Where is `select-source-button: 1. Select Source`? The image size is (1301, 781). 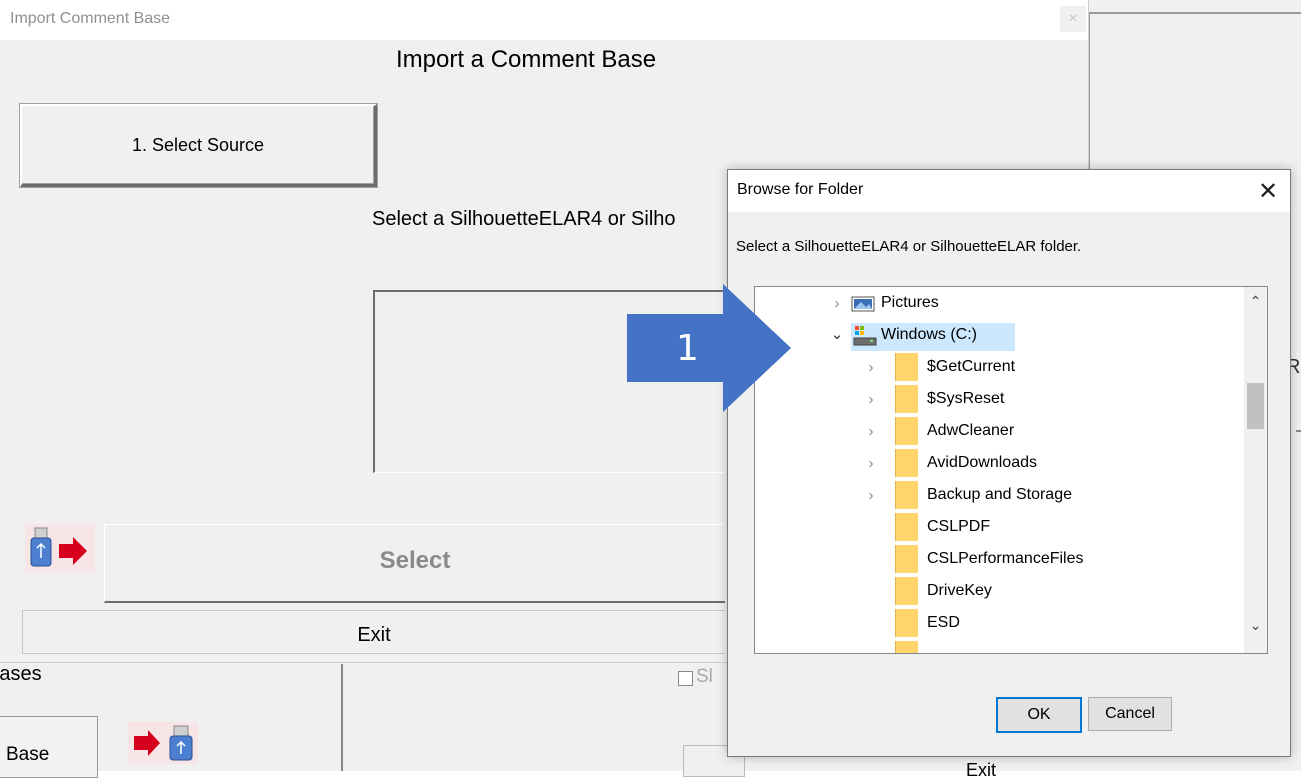 select-source-button: 1. Select Source is located at coordinates (198, 145).